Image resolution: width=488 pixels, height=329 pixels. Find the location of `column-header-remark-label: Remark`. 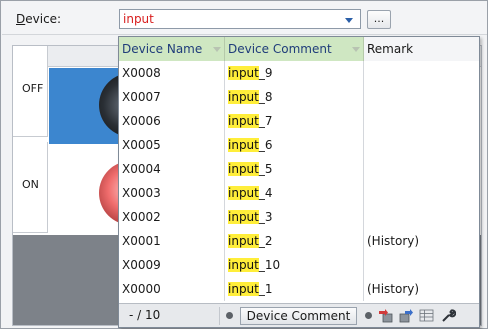

column-header-remark-label: Remark is located at coordinates (390, 49).